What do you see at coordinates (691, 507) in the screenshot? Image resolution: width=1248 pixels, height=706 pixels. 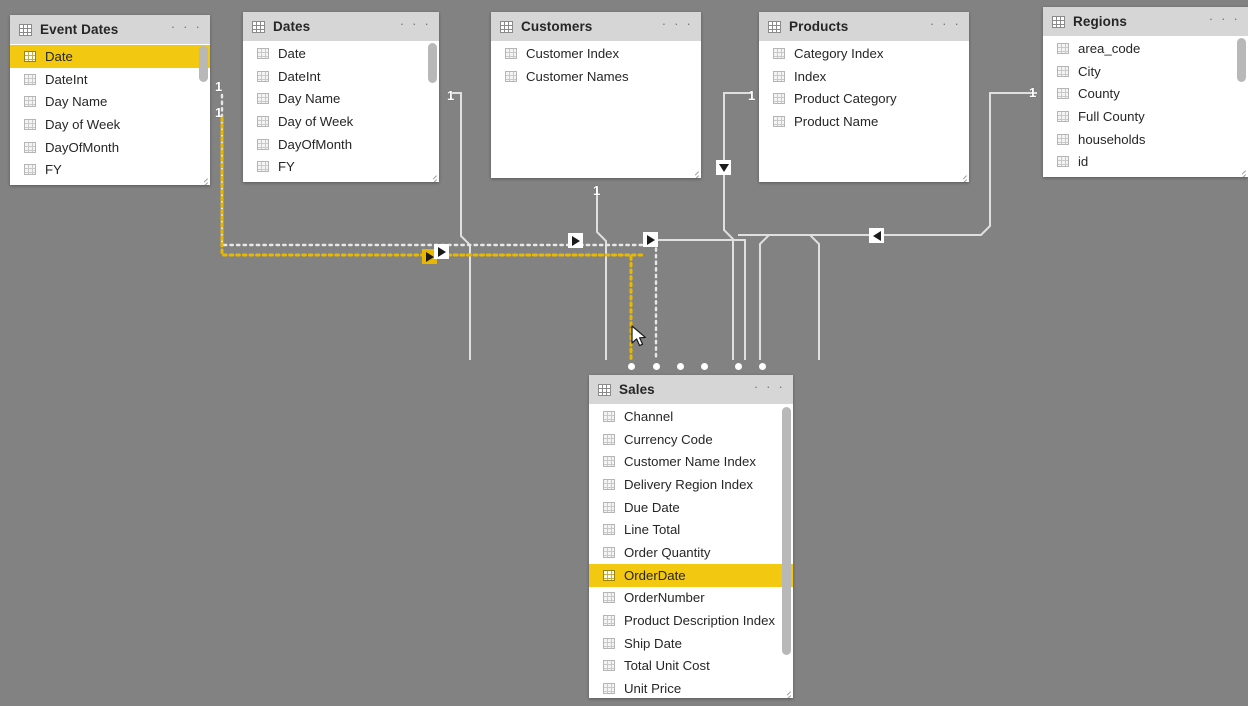 I see `field-row: Due Date` at bounding box center [691, 507].